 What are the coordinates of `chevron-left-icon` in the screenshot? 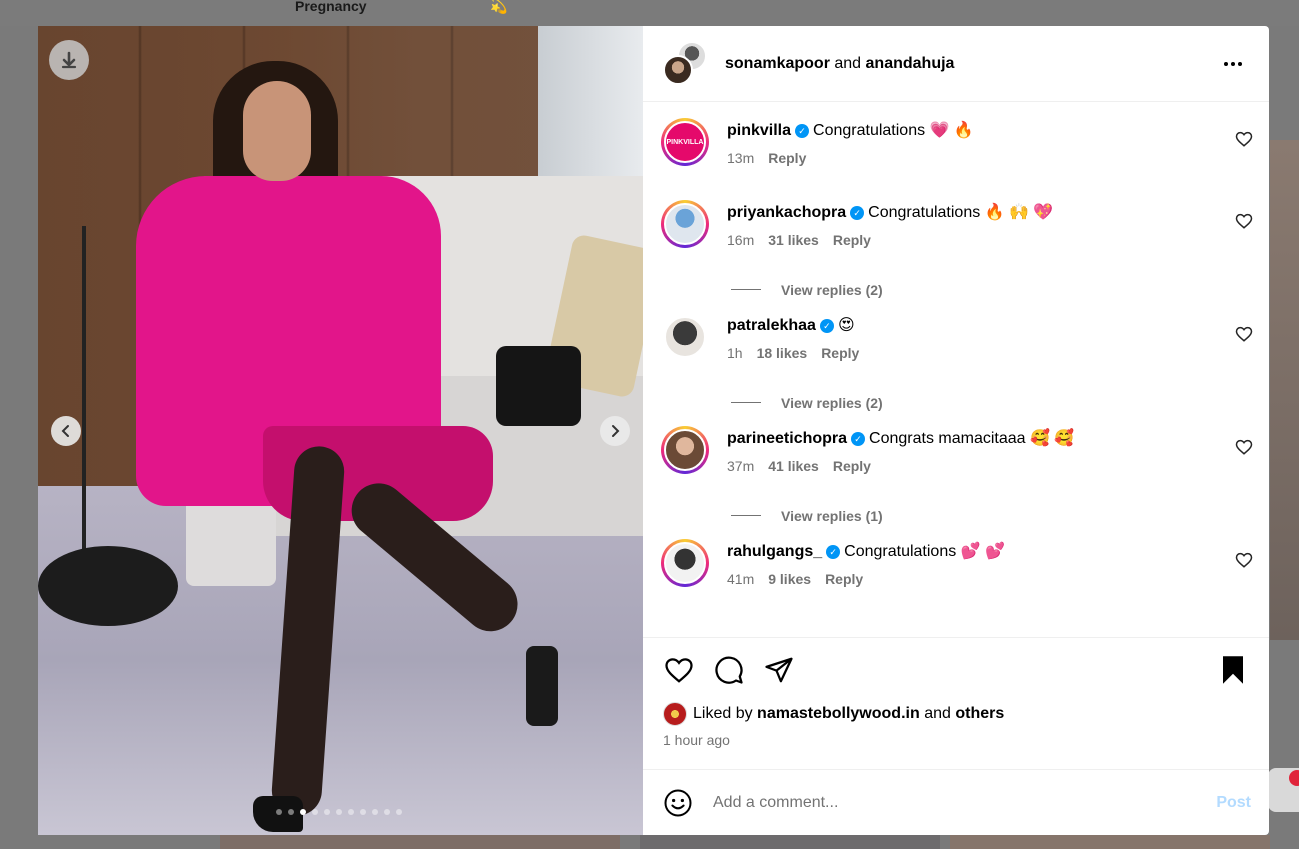 It's located at (65, 431).